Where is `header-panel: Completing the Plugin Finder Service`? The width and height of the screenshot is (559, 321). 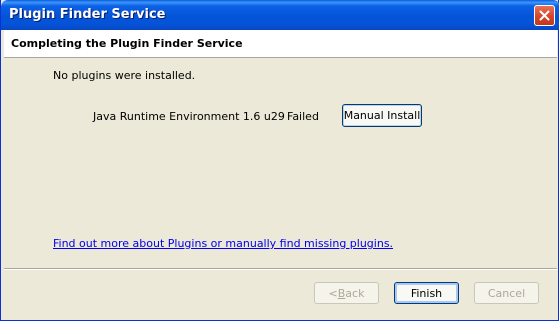 header-panel: Completing the Plugin Finder Service is located at coordinates (280, 44).